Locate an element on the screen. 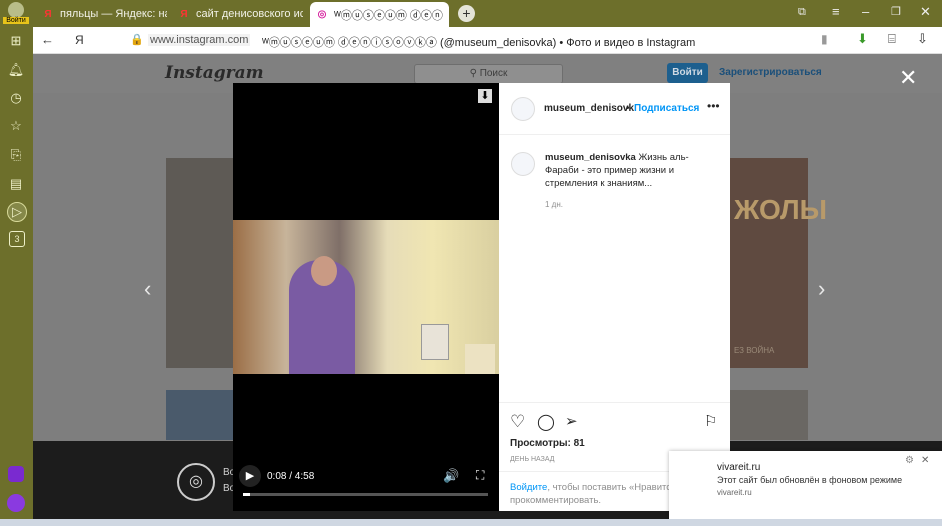 The image size is (942, 526). post-username: museum_denisovk is located at coordinates (589, 108).